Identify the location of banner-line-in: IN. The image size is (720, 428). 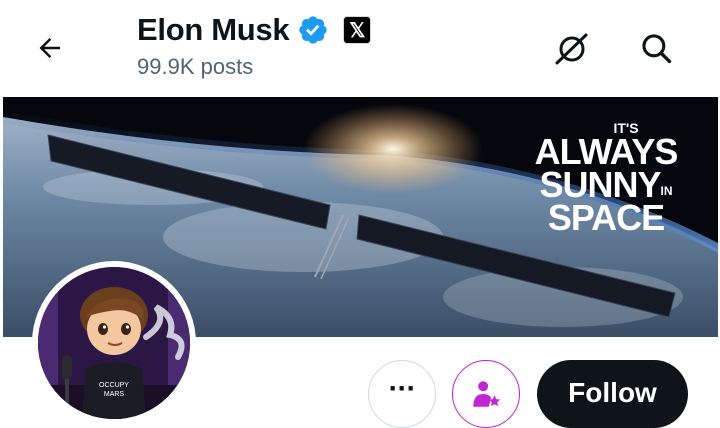
(666, 190).